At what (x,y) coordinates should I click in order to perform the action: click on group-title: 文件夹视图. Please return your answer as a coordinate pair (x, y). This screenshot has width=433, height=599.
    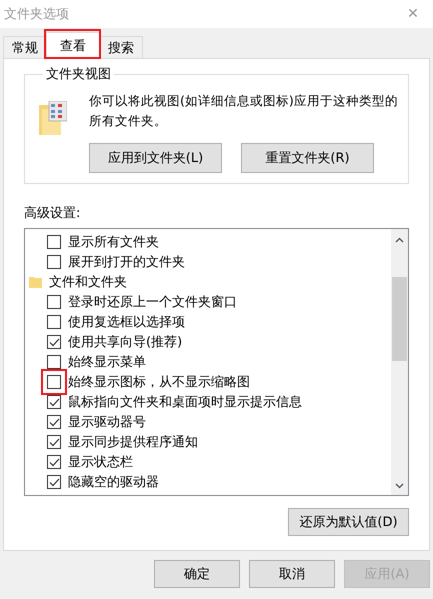
    Looking at the image, I should click on (78, 74).